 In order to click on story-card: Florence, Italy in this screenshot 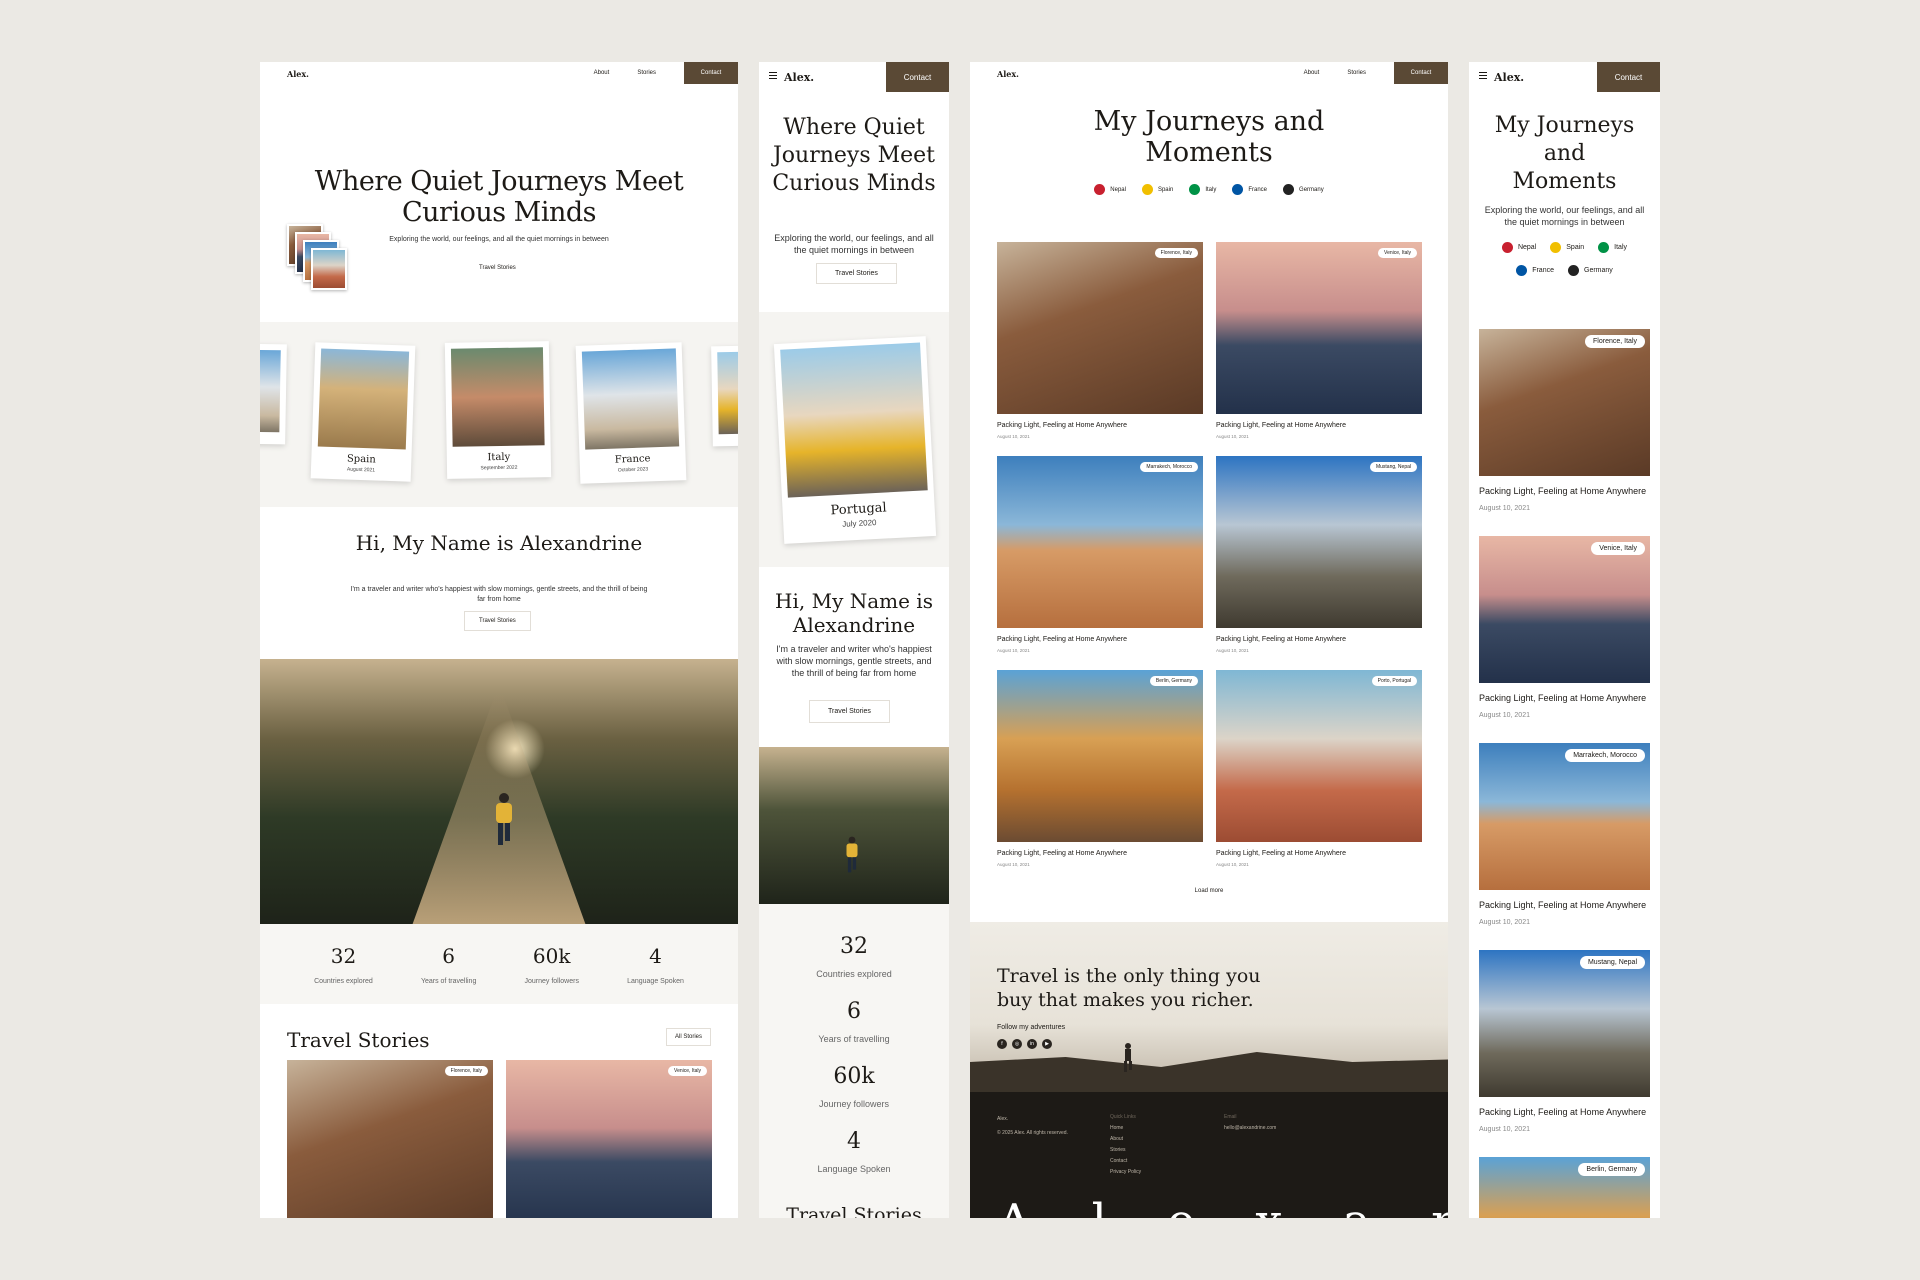, I will do `click(390, 1139)`.